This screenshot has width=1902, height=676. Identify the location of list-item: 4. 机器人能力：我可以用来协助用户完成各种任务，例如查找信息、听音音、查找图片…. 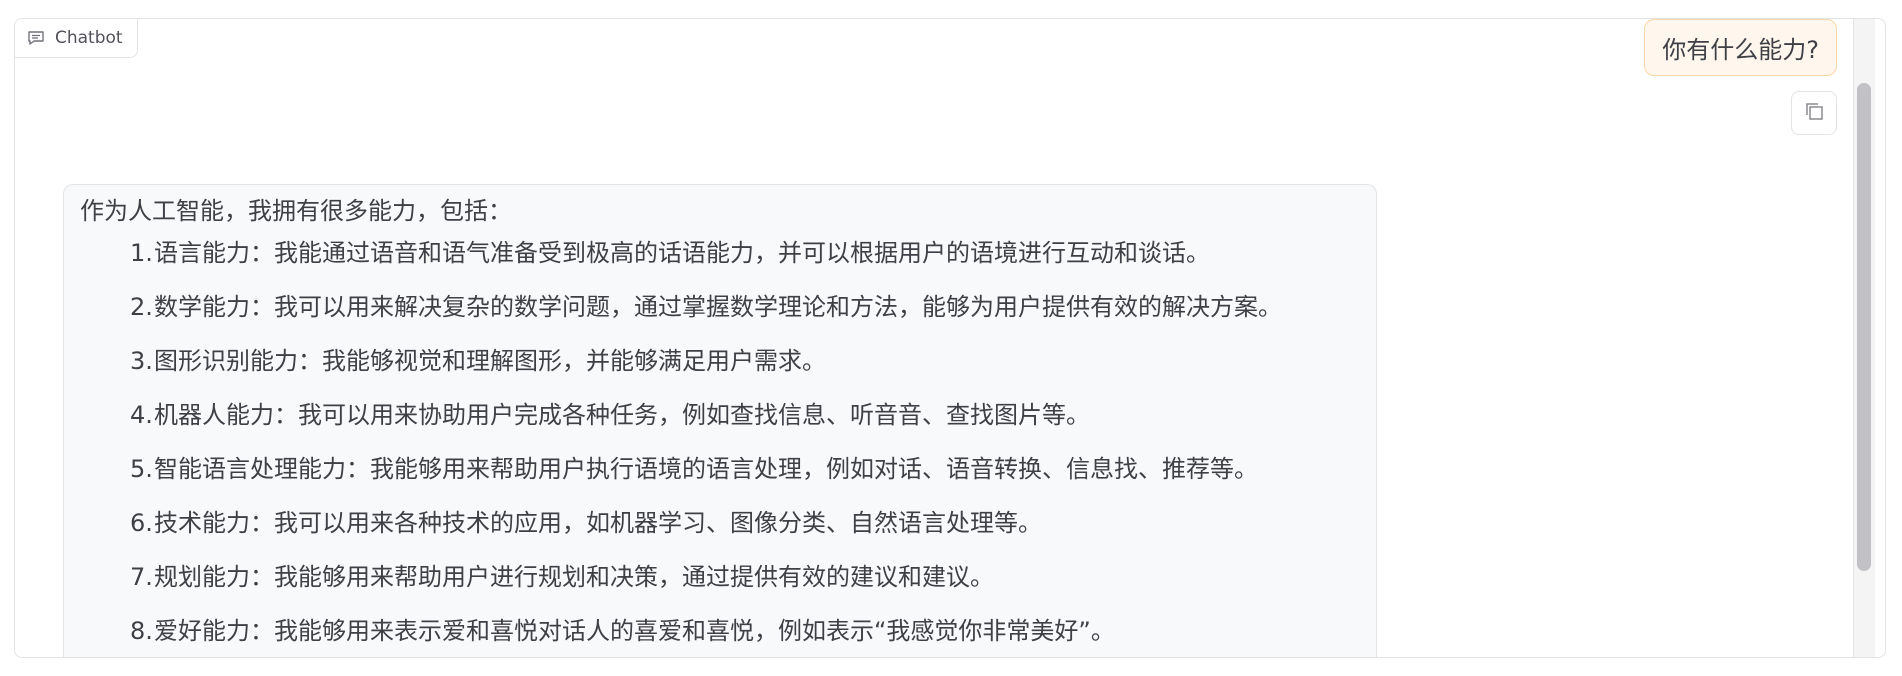
(745, 415).